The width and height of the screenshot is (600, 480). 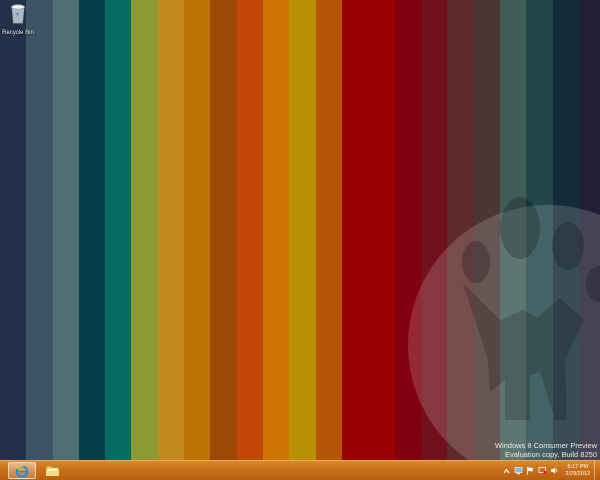 I want to click on recycle-bin-icon, so click(x=18, y=14).